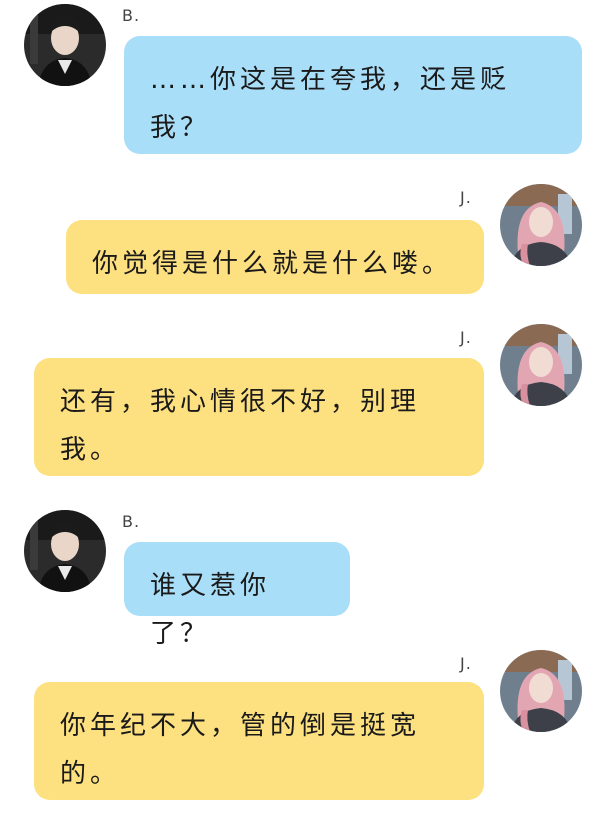  I want to click on message-bubble: 你觉得是什么就是什么喽。, so click(275, 257).